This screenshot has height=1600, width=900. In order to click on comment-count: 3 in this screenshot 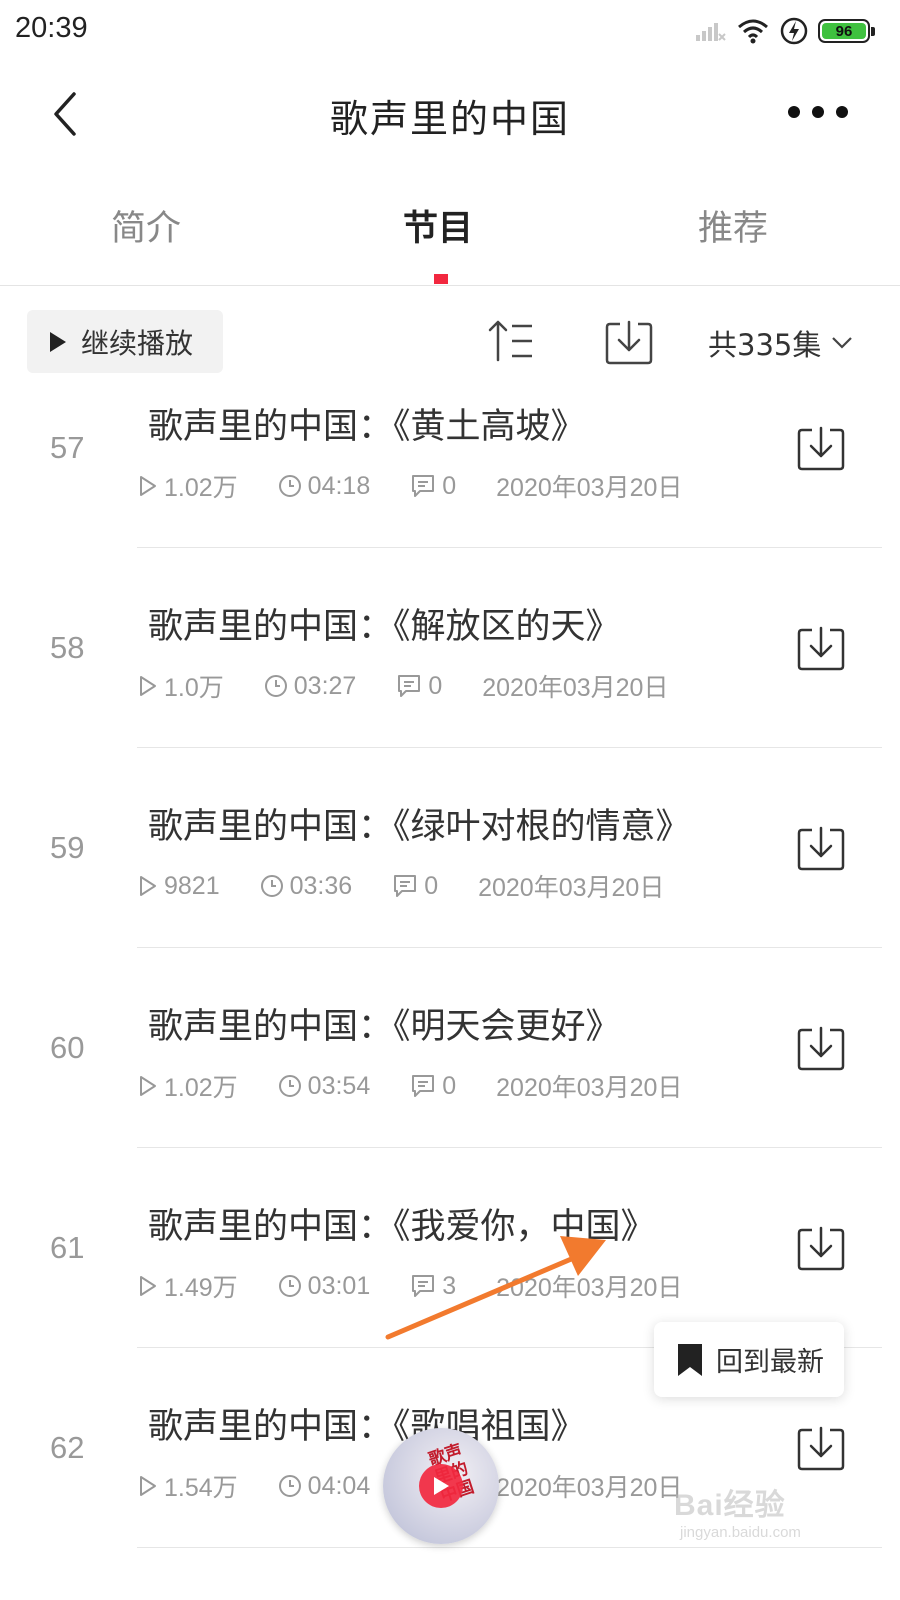, I will do `click(433, 1286)`.